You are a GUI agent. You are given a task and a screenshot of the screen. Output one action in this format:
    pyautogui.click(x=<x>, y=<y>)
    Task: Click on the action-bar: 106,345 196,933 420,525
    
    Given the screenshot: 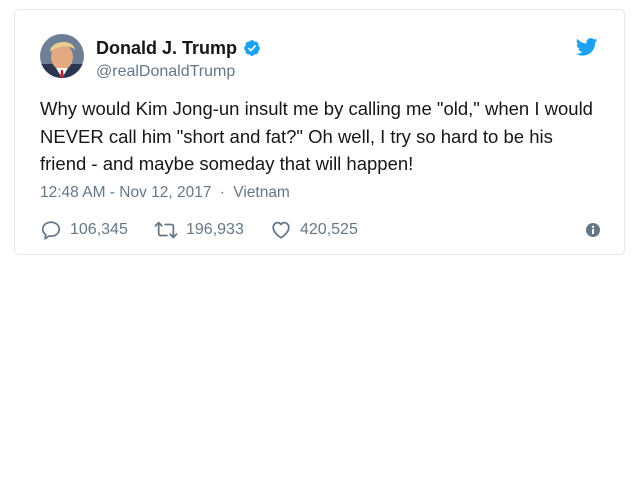 What is the action you would take?
    pyautogui.click(x=320, y=230)
    